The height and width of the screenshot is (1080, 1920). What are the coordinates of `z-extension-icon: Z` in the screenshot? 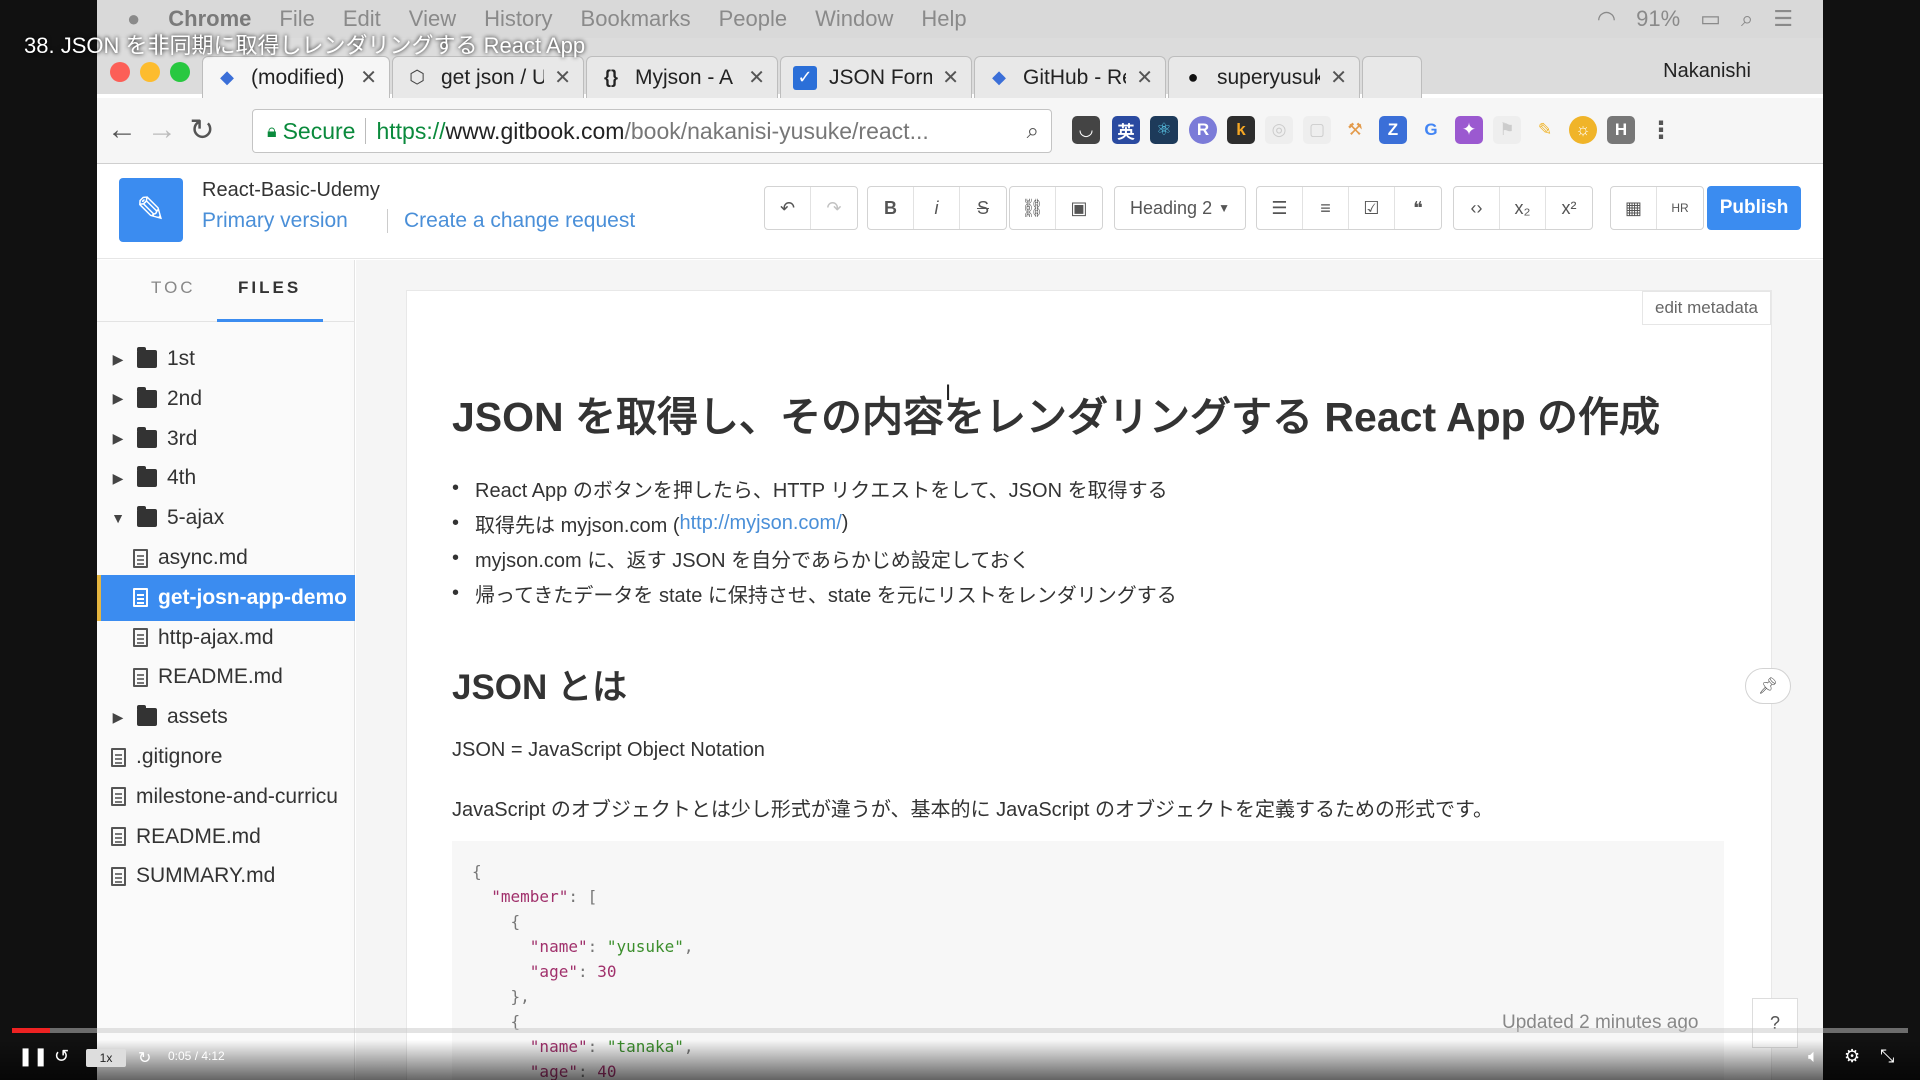 It's located at (1393, 130).